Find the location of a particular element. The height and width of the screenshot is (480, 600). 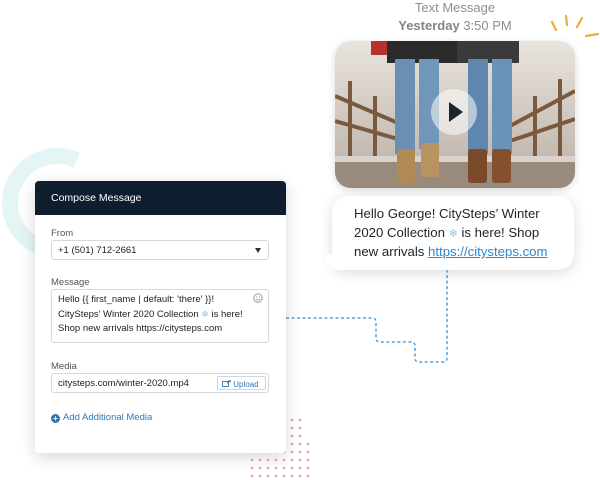

media-label: Media is located at coordinates (64, 366).